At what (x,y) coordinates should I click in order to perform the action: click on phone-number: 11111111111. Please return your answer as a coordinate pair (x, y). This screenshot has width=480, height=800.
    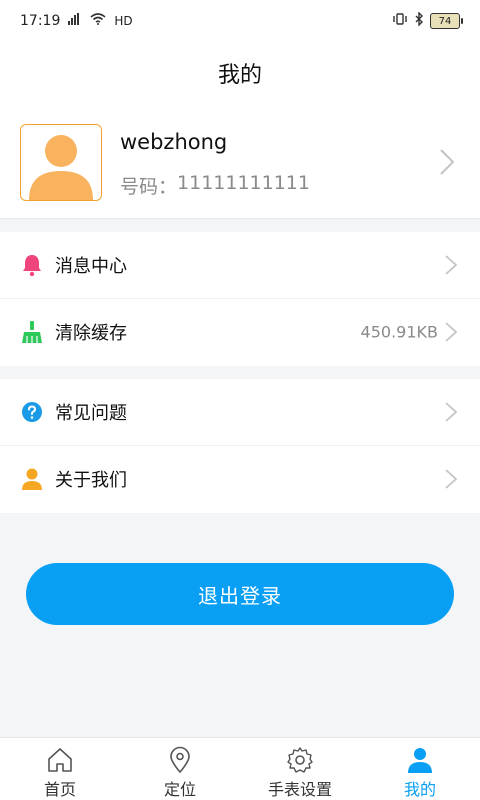
    Looking at the image, I should click on (243, 183).